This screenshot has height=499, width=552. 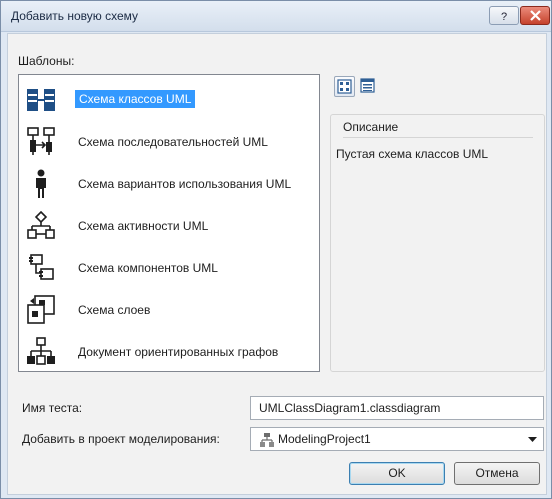 What do you see at coordinates (324, 439) in the screenshot?
I see `project-select-value: ModelingProject1` at bounding box center [324, 439].